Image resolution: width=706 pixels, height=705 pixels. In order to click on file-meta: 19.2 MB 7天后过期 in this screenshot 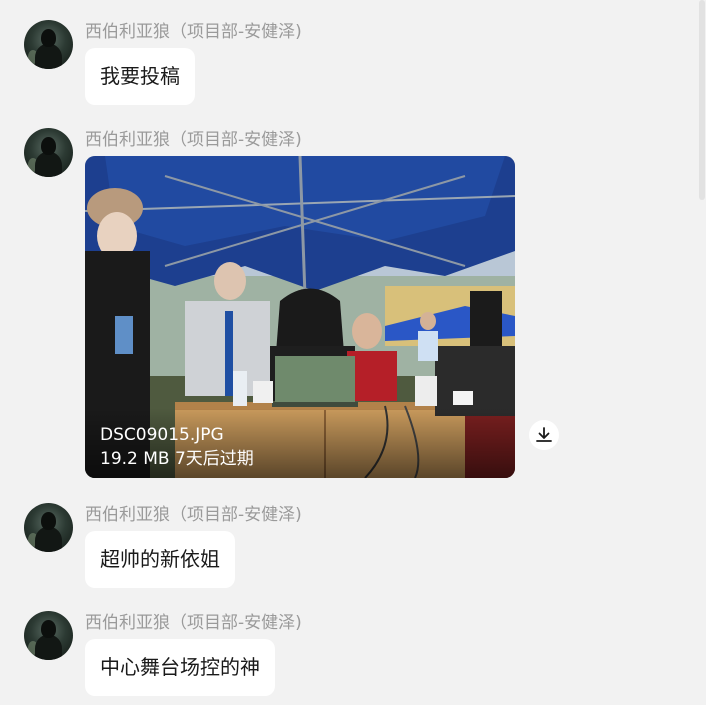, I will do `click(177, 459)`.